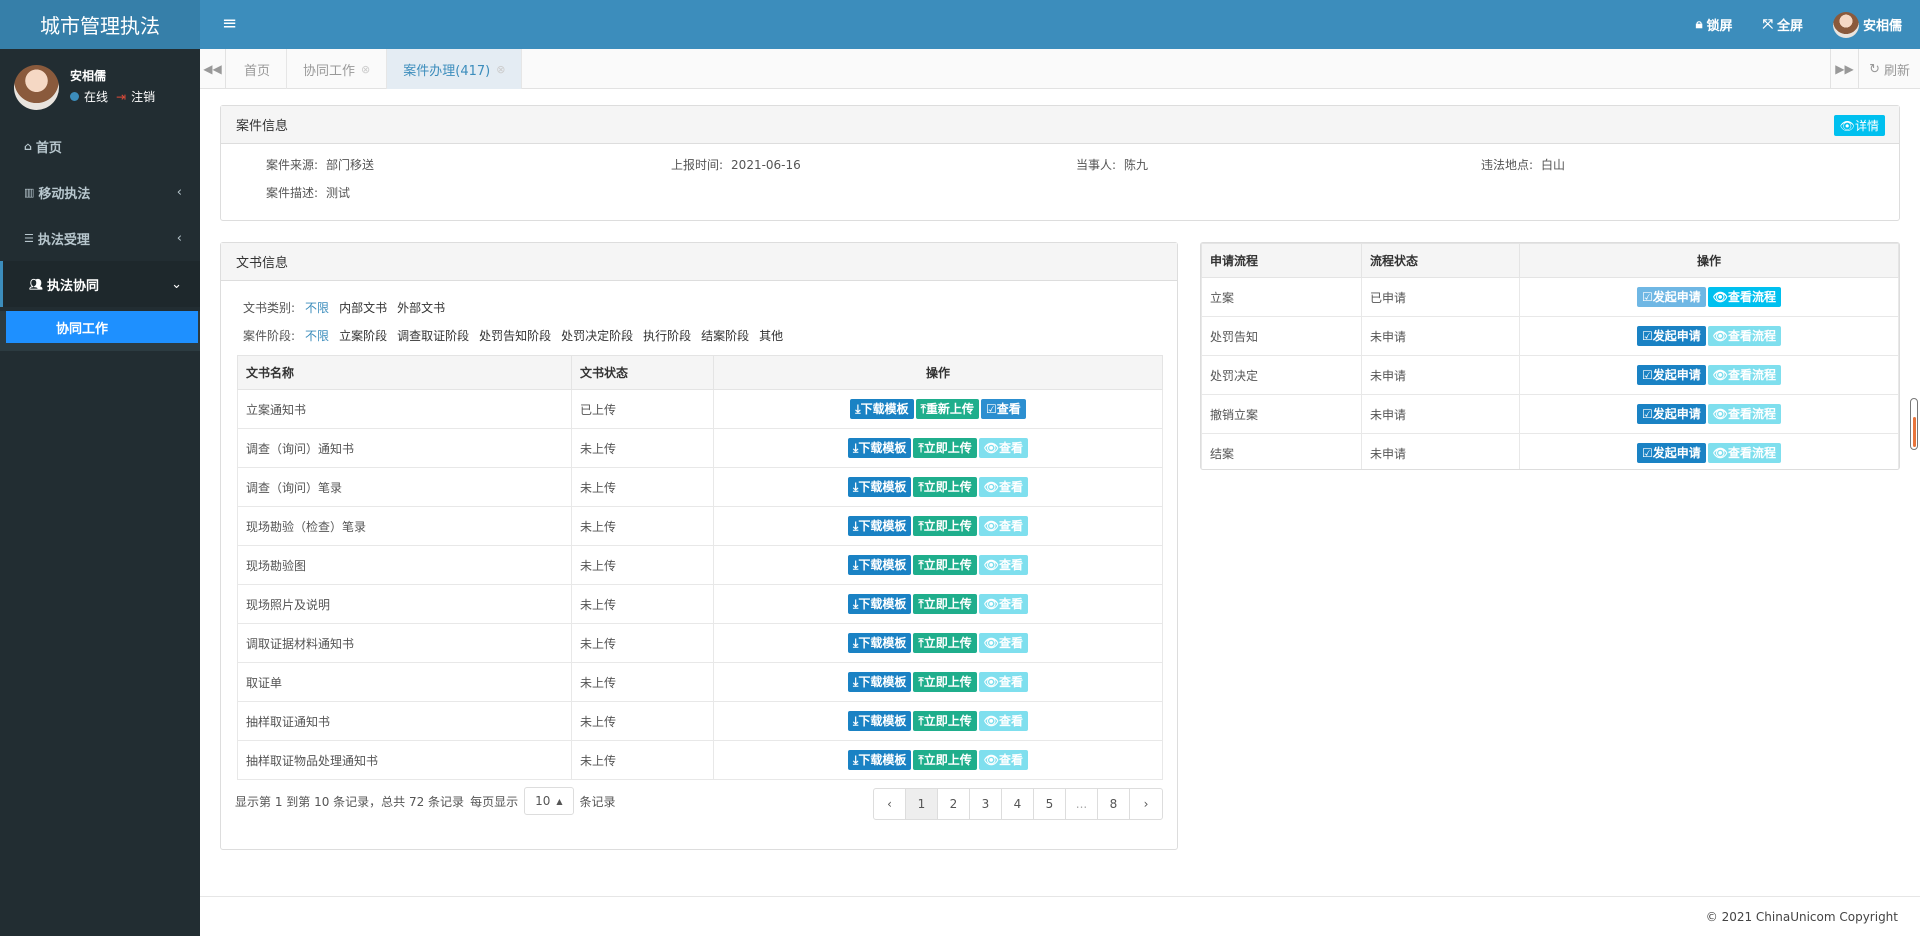 Image resolution: width=1920 pixels, height=936 pixels. Describe the element at coordinates (1867, 24) in the screenshot. I see `user-menu: 安相儒` at that location.